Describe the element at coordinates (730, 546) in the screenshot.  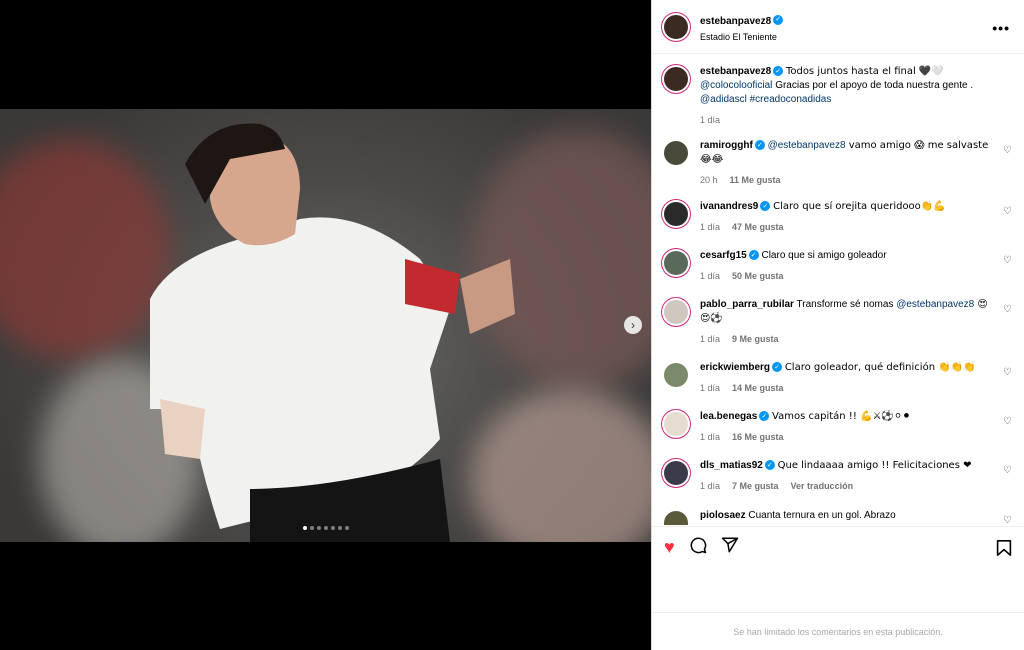
I see `share-icon` at that location.